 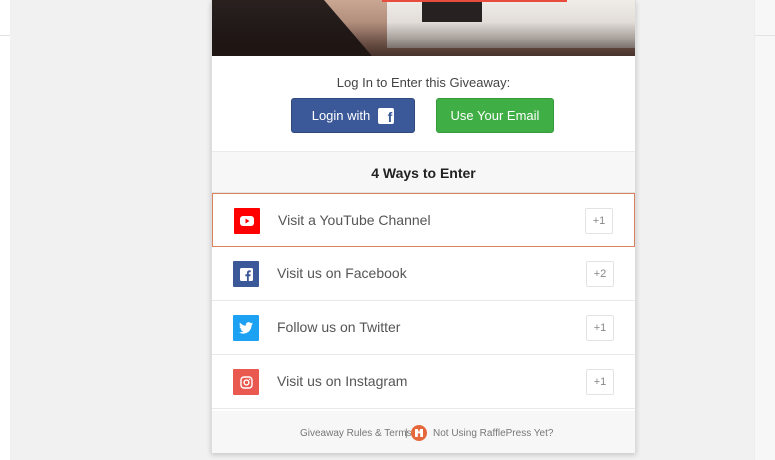 I want to click on ways-title: 4 Ways to Enter, so click(x=423, y=173).